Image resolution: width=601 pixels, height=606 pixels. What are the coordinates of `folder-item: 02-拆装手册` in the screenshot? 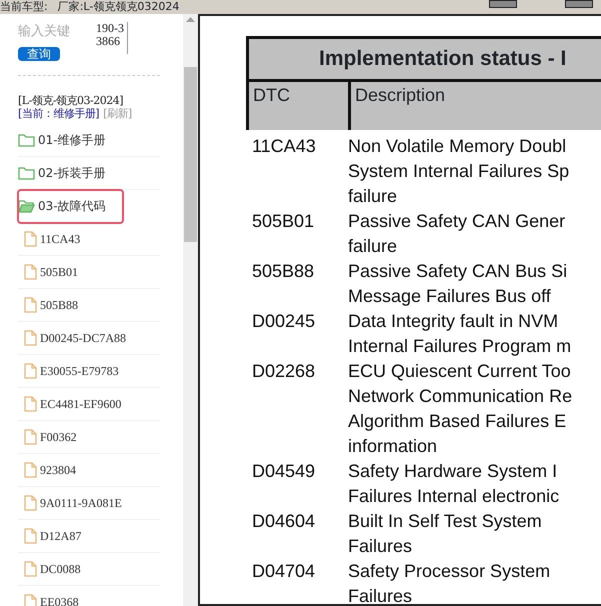 It's located at (89, 173).